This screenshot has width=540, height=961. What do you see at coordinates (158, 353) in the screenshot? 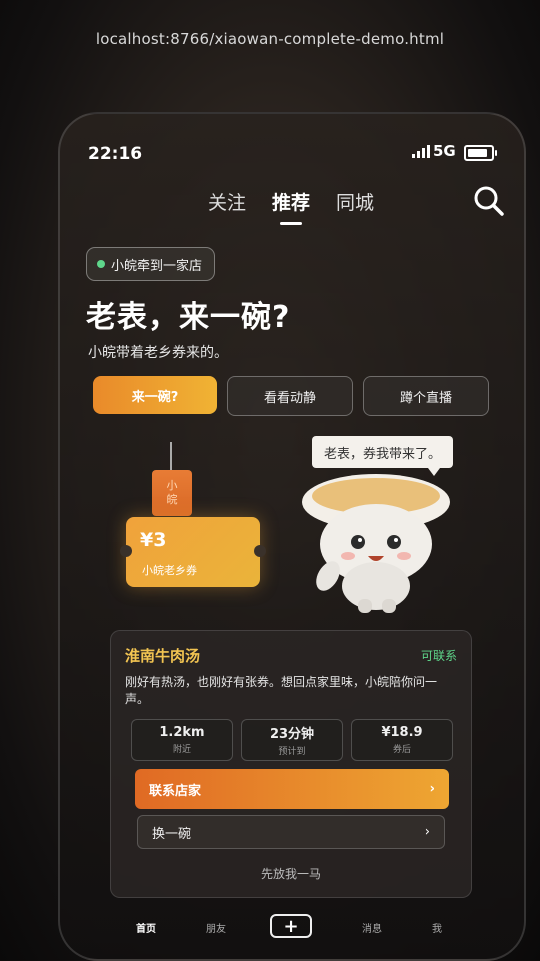
I see `page-subtitle: 小皖带着老乡券来的。` at bounding box center [158, 353].